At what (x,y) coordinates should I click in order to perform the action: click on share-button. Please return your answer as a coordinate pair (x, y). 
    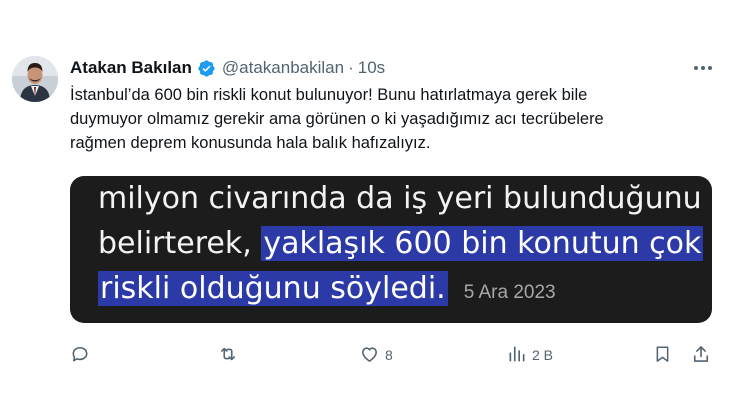
    Looking at the image, I should click on (701, 355).